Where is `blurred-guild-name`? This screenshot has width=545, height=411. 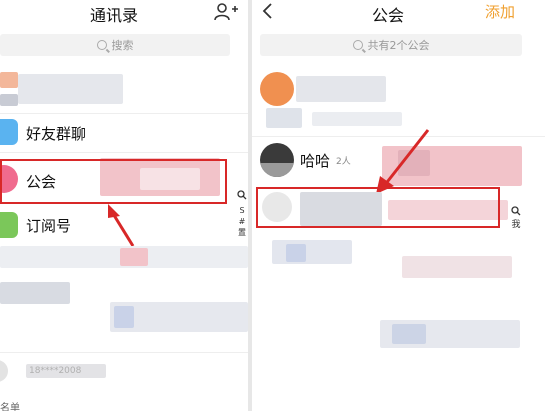 blurred-guild-name is located at coordinates (341, 89).